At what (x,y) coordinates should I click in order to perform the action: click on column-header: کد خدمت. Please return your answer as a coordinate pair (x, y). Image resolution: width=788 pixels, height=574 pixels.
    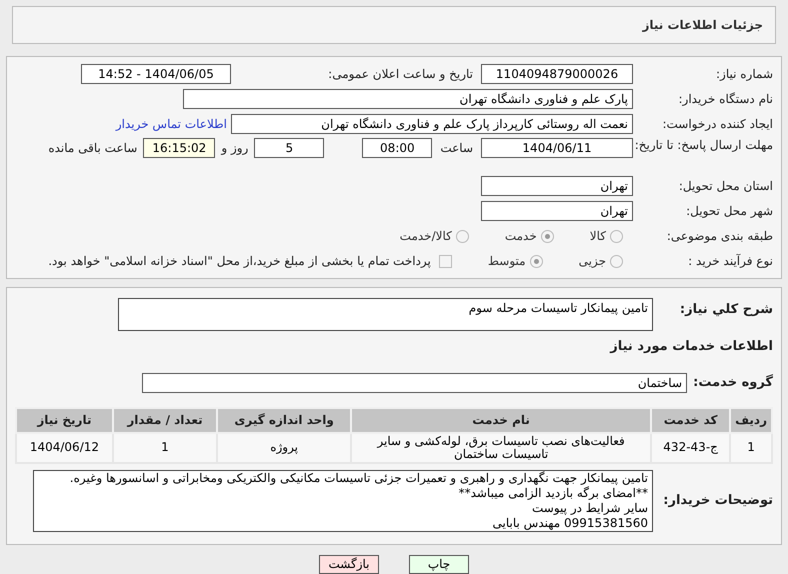
    Looking at the image, I should click on (690, 420).